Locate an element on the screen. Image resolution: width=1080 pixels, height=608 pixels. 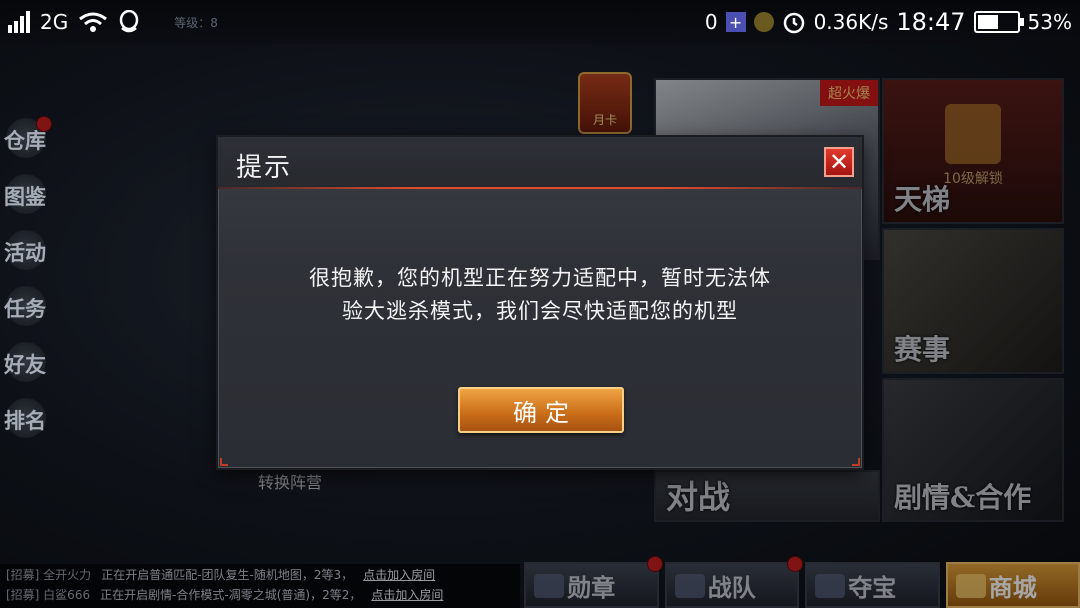
alarm-icon is located at coordinates (793, 23).